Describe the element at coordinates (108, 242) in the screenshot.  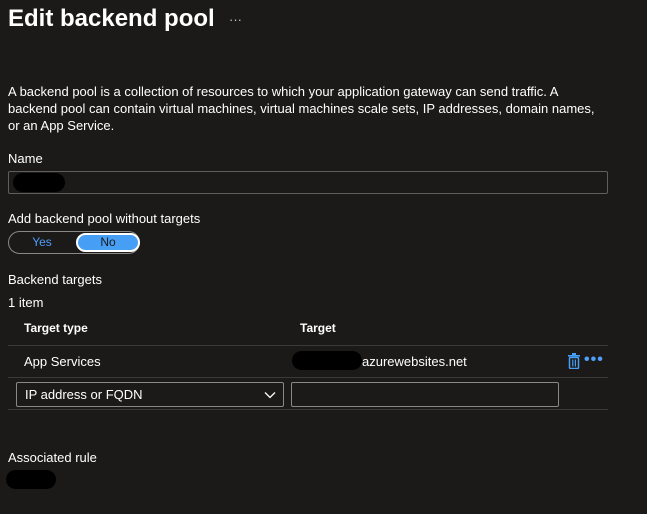
I see `toggle-option-no: No` at that location.